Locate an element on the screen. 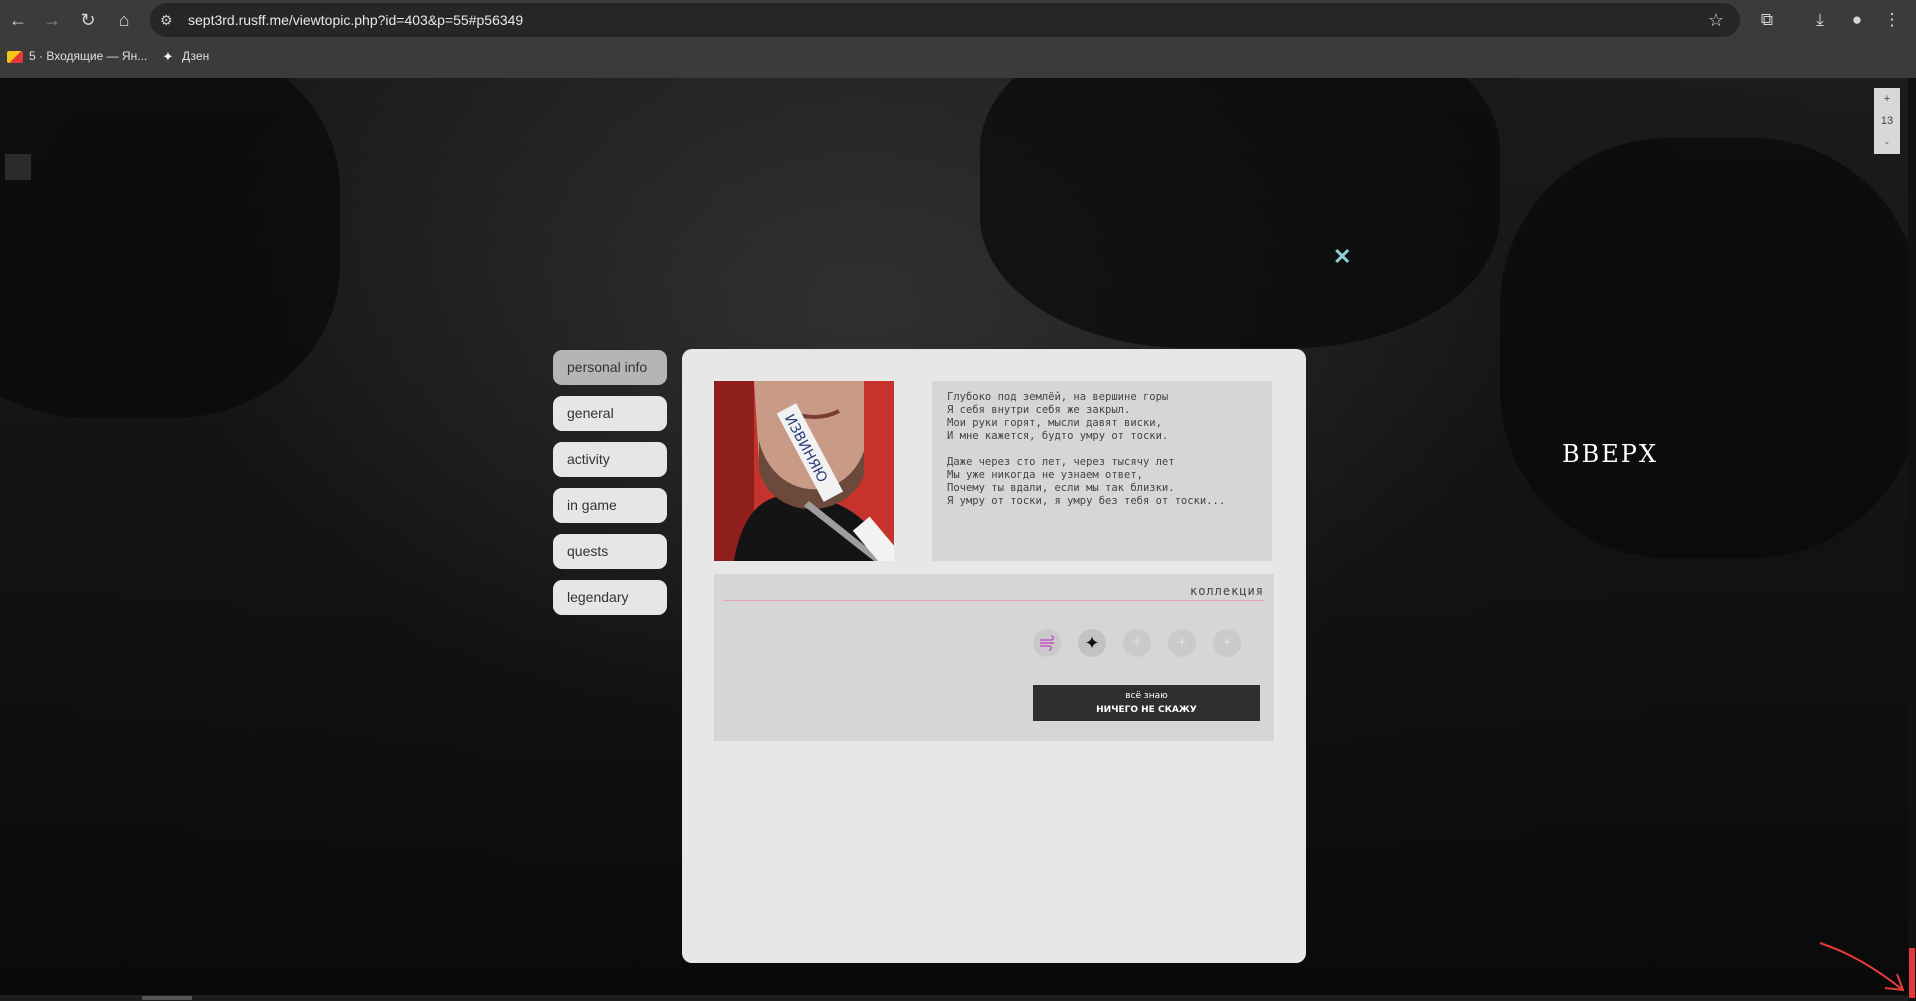 The width and height of the screenshot is (1916, 1001). wind-icon is located at coordinates (1047, 643).